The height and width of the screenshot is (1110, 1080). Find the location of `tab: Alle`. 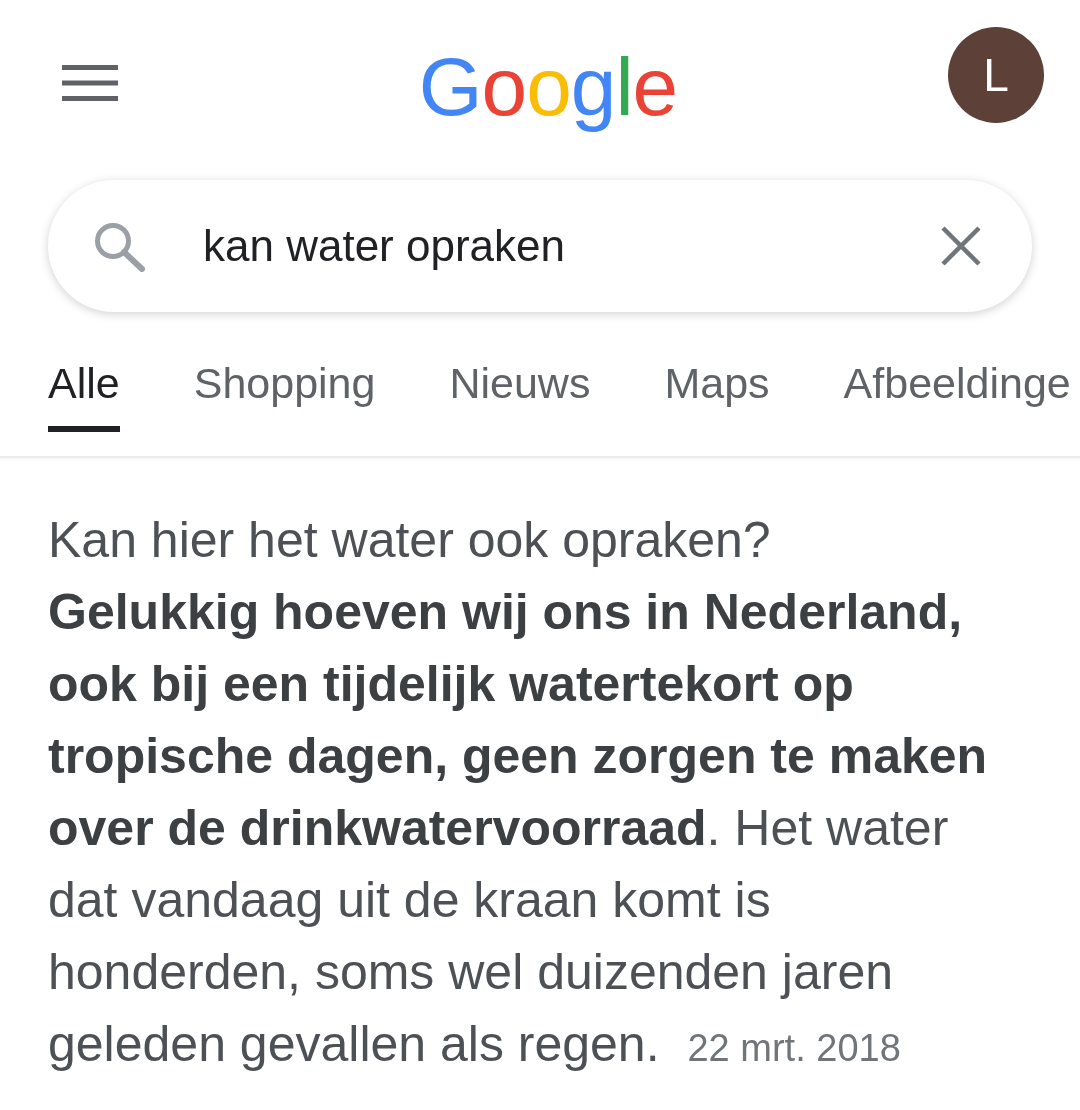

tab: Alle is located at coordinates (84, 386).